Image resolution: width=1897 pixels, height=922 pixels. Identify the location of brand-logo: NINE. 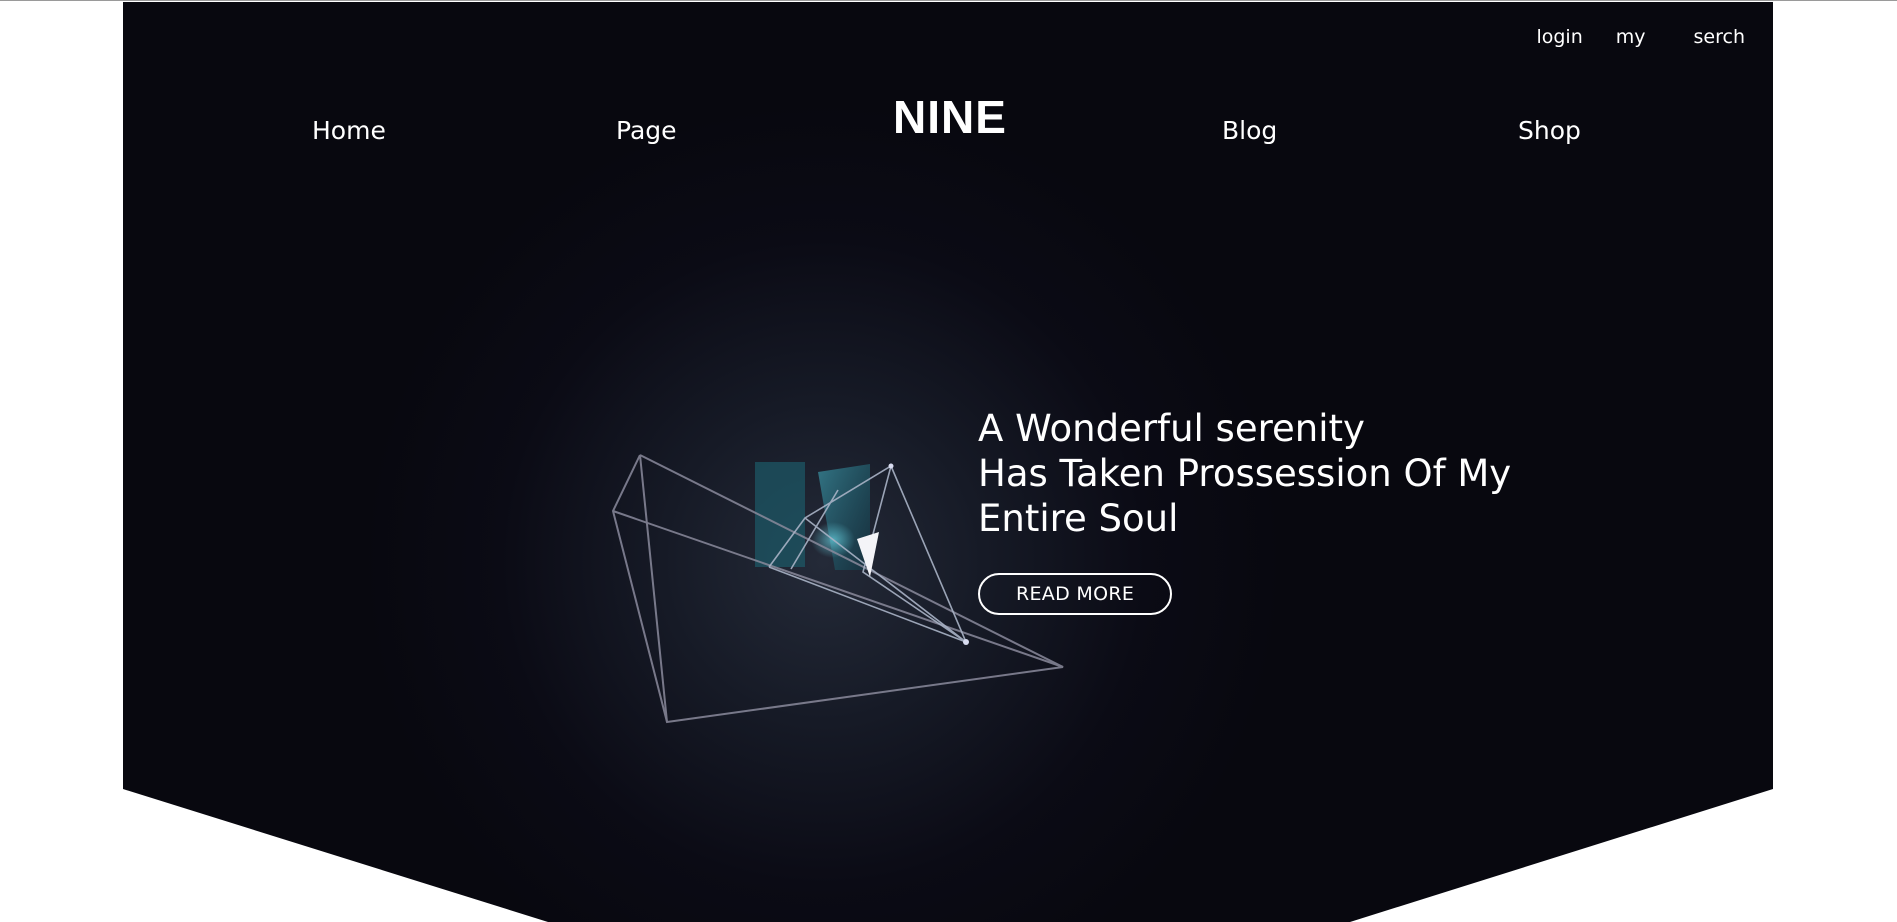
(950, 117).